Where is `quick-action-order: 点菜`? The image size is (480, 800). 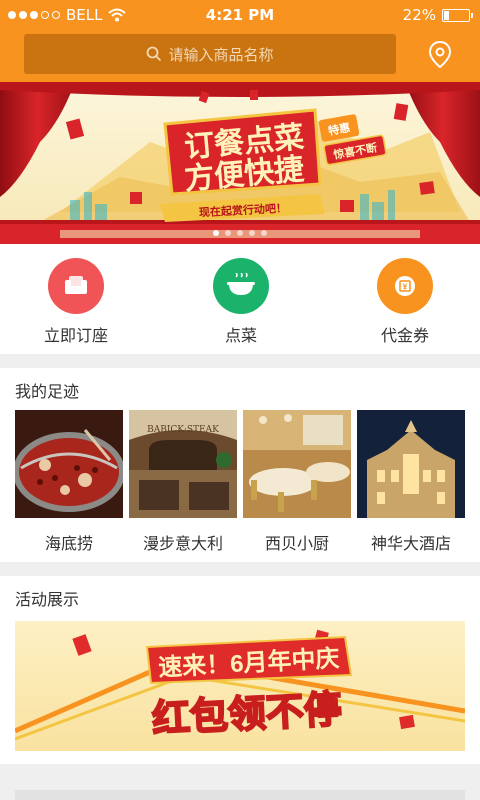
quick-action-order: 点菜 is located at coordinates (241, 302).